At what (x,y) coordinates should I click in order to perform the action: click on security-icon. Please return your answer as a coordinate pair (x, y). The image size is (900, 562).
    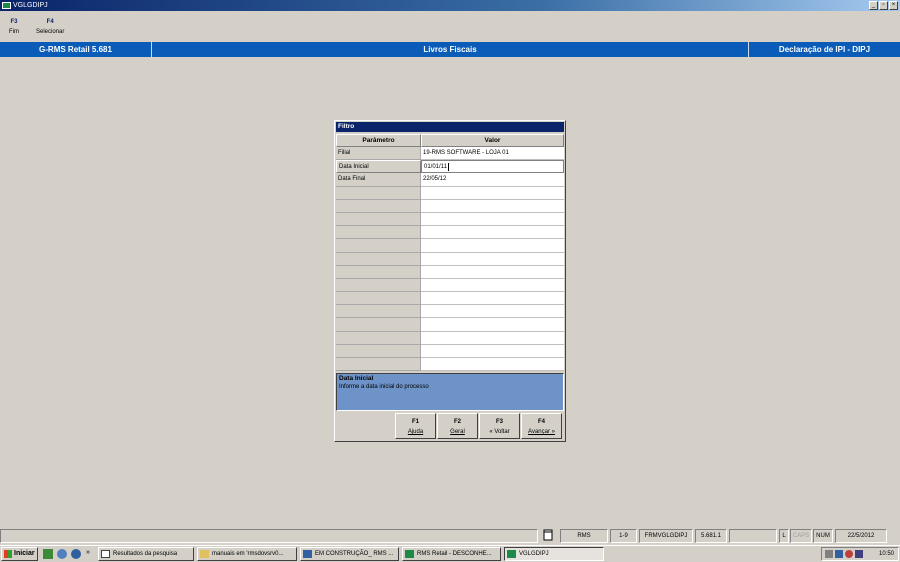
    Looking at the image, I should click on (849, 554).